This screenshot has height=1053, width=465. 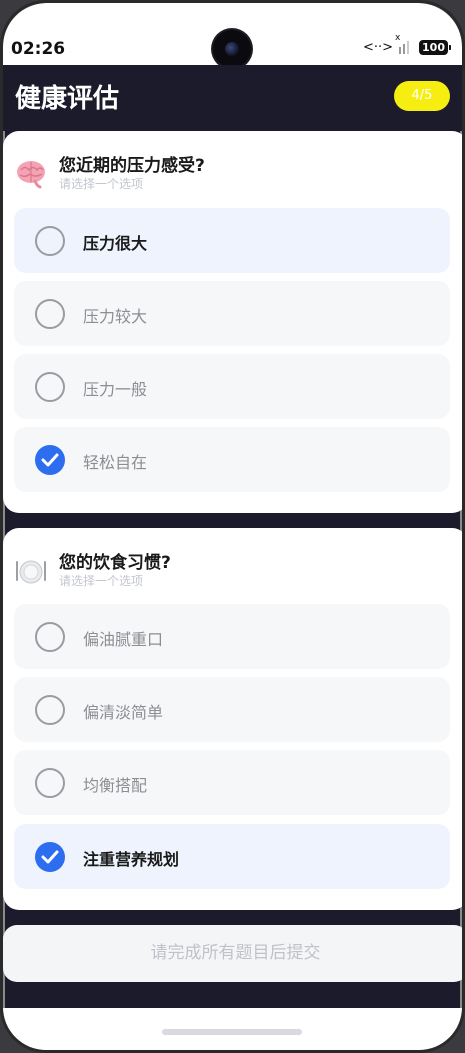 What do you see at coordinates (31, 175) in the screenshot?
I see `brain-icon` at bounding box center [31, 175].